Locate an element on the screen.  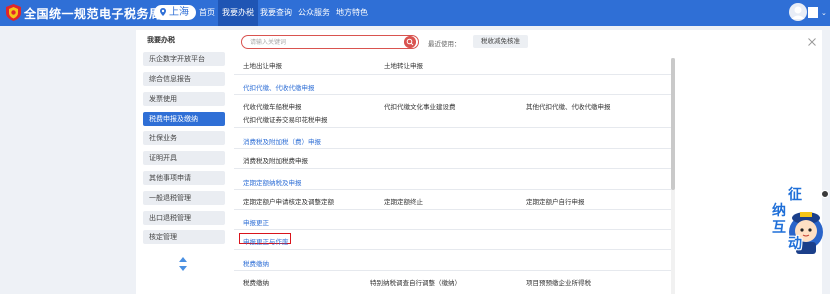
item-correction-void: 申报更正与作废 is located at coordinates (266, 241).